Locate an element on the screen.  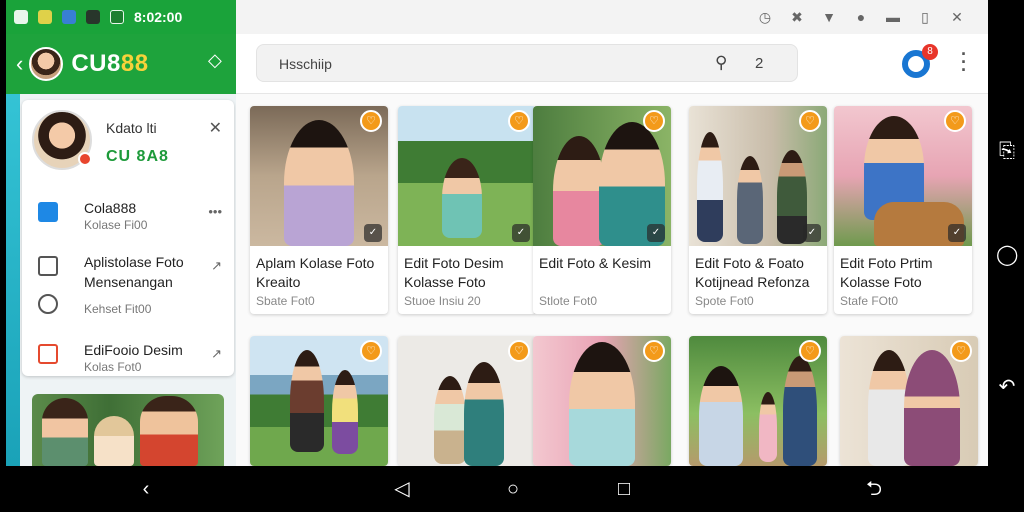
app-header: ‹ CU888 ◇ is located at coordinates (121, 64).